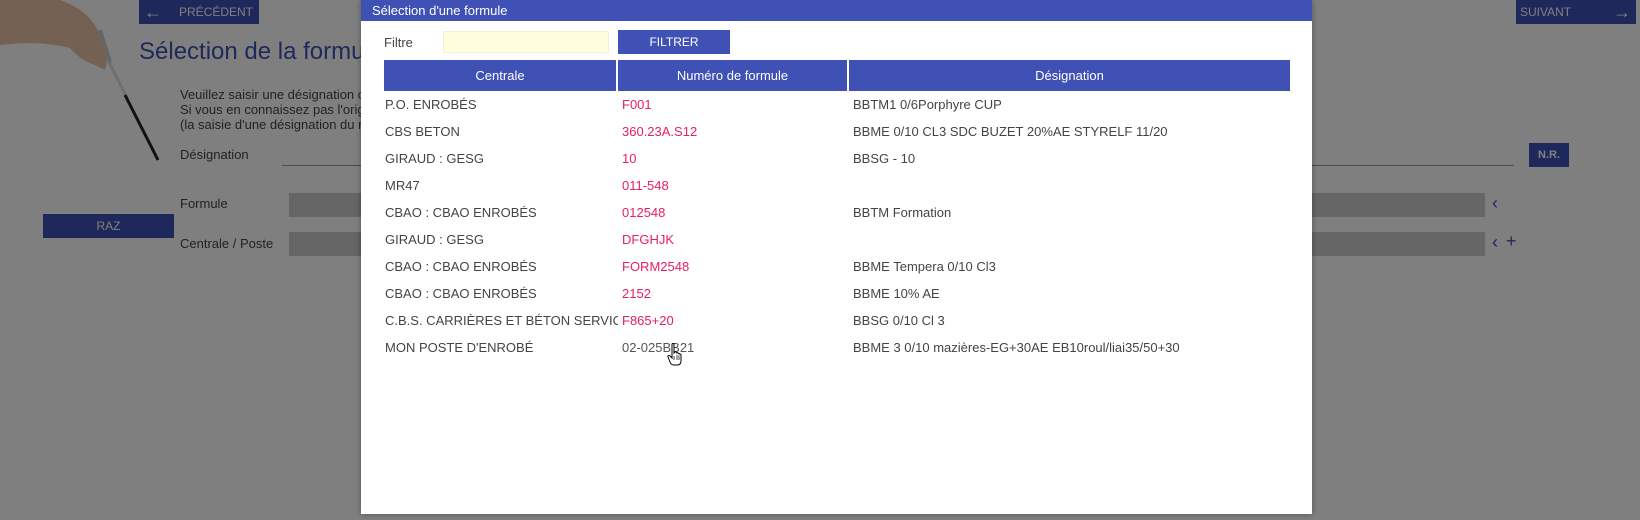 The height and width of the screenshot is (520, 1640). Describe the element at coordinates (902, 212) in the screenshot. I see `cell-designation: BBTM Formation` at that location.